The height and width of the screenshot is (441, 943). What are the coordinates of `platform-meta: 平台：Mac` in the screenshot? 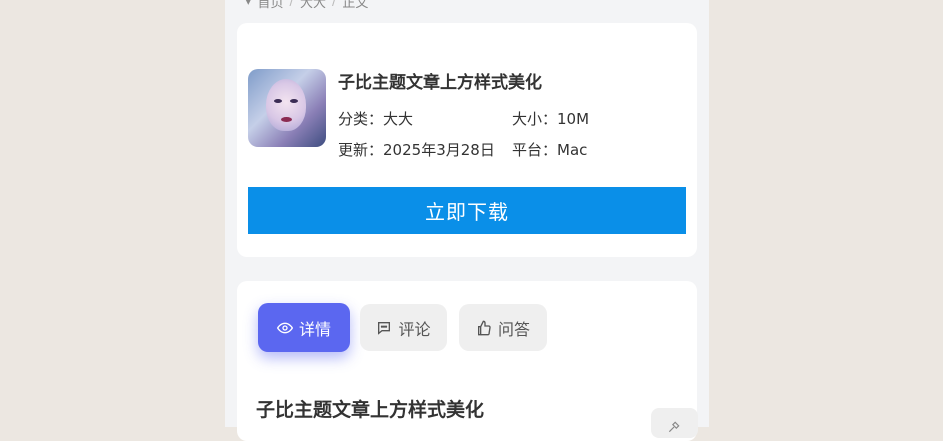 It's located at (549, 149).